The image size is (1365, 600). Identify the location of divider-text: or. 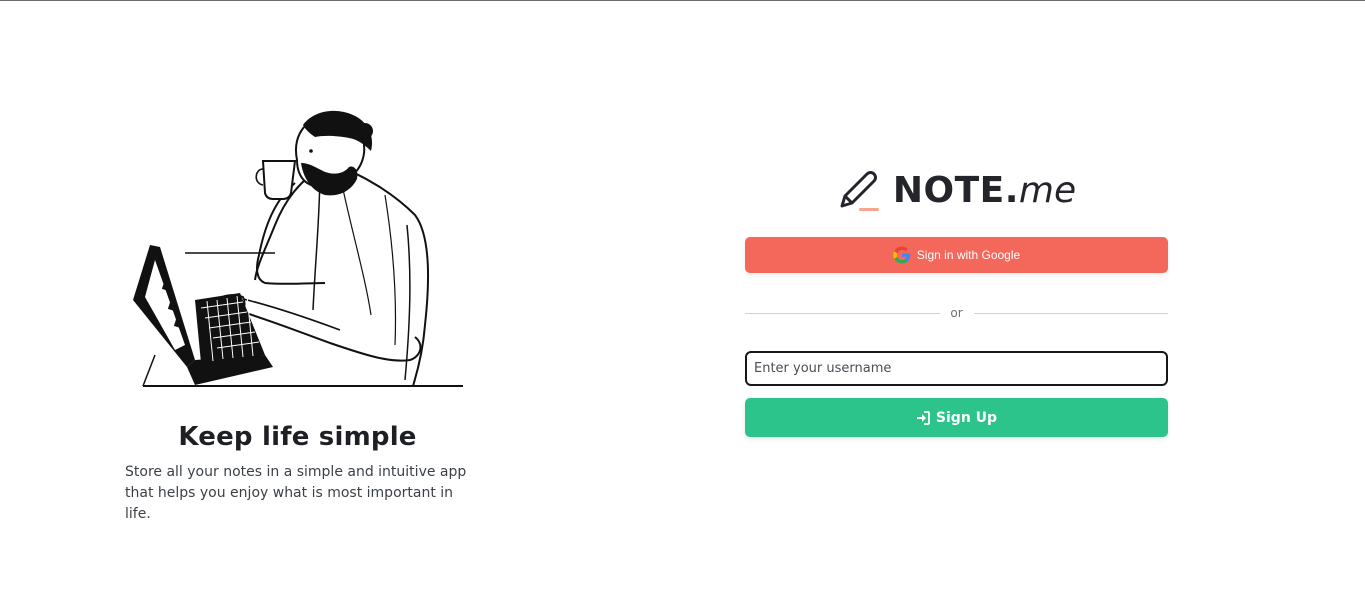
(956, 313).